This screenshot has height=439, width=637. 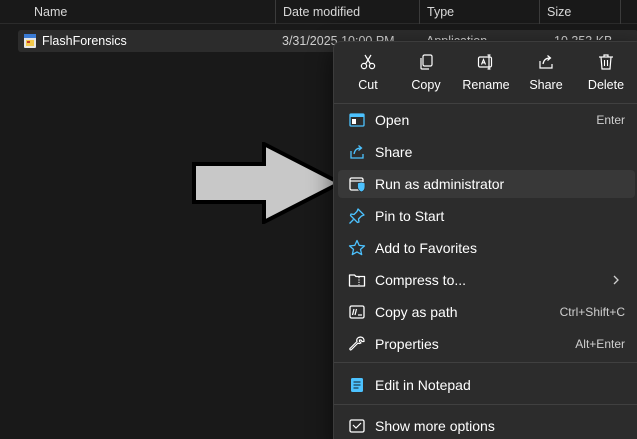 I want to click on menu-item-properties-label: Properties, so click(x=407, y=344).